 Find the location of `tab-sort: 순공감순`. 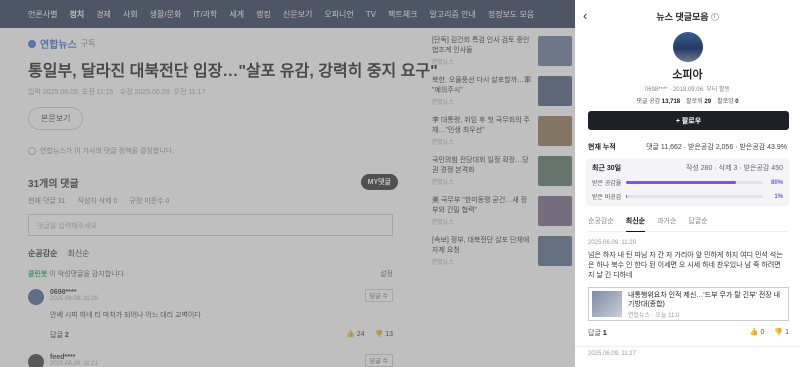

tab-sort: 순공감순 is located at coordinates (601, 221).